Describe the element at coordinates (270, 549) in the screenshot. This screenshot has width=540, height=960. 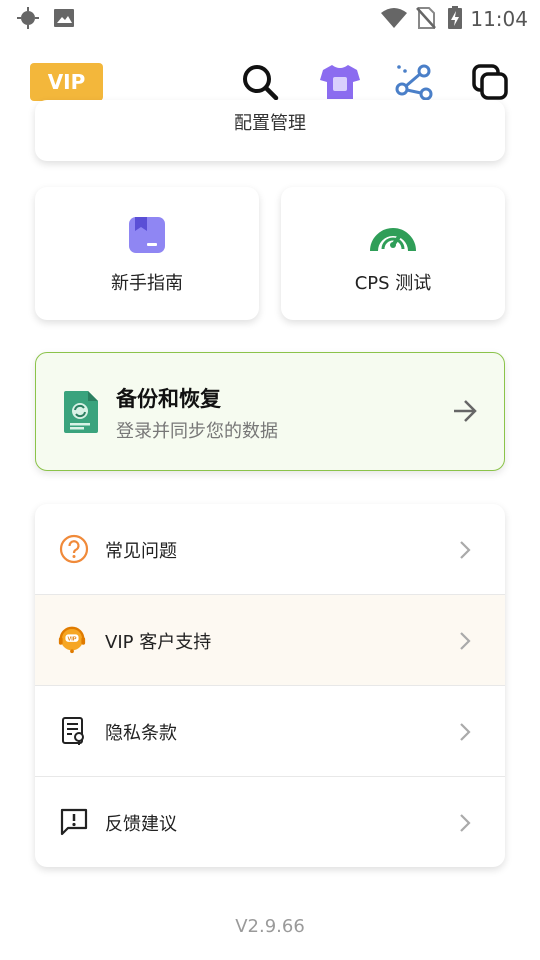
I see `menu-item-faq: 常见问题` at that location.